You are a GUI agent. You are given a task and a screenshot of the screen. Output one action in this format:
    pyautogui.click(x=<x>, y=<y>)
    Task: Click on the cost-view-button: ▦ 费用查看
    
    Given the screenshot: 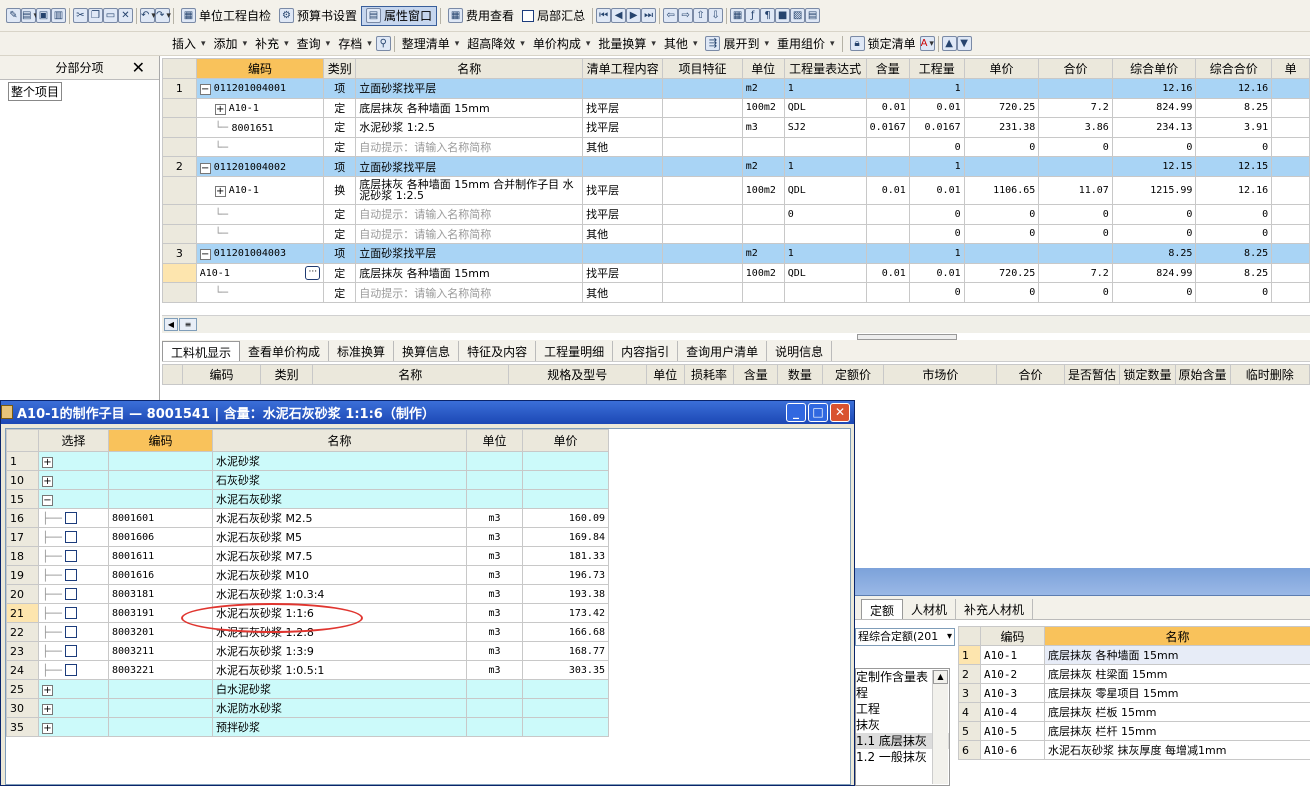 What is the action you would take?
    pyautogui.click(x=481, y=16)
    